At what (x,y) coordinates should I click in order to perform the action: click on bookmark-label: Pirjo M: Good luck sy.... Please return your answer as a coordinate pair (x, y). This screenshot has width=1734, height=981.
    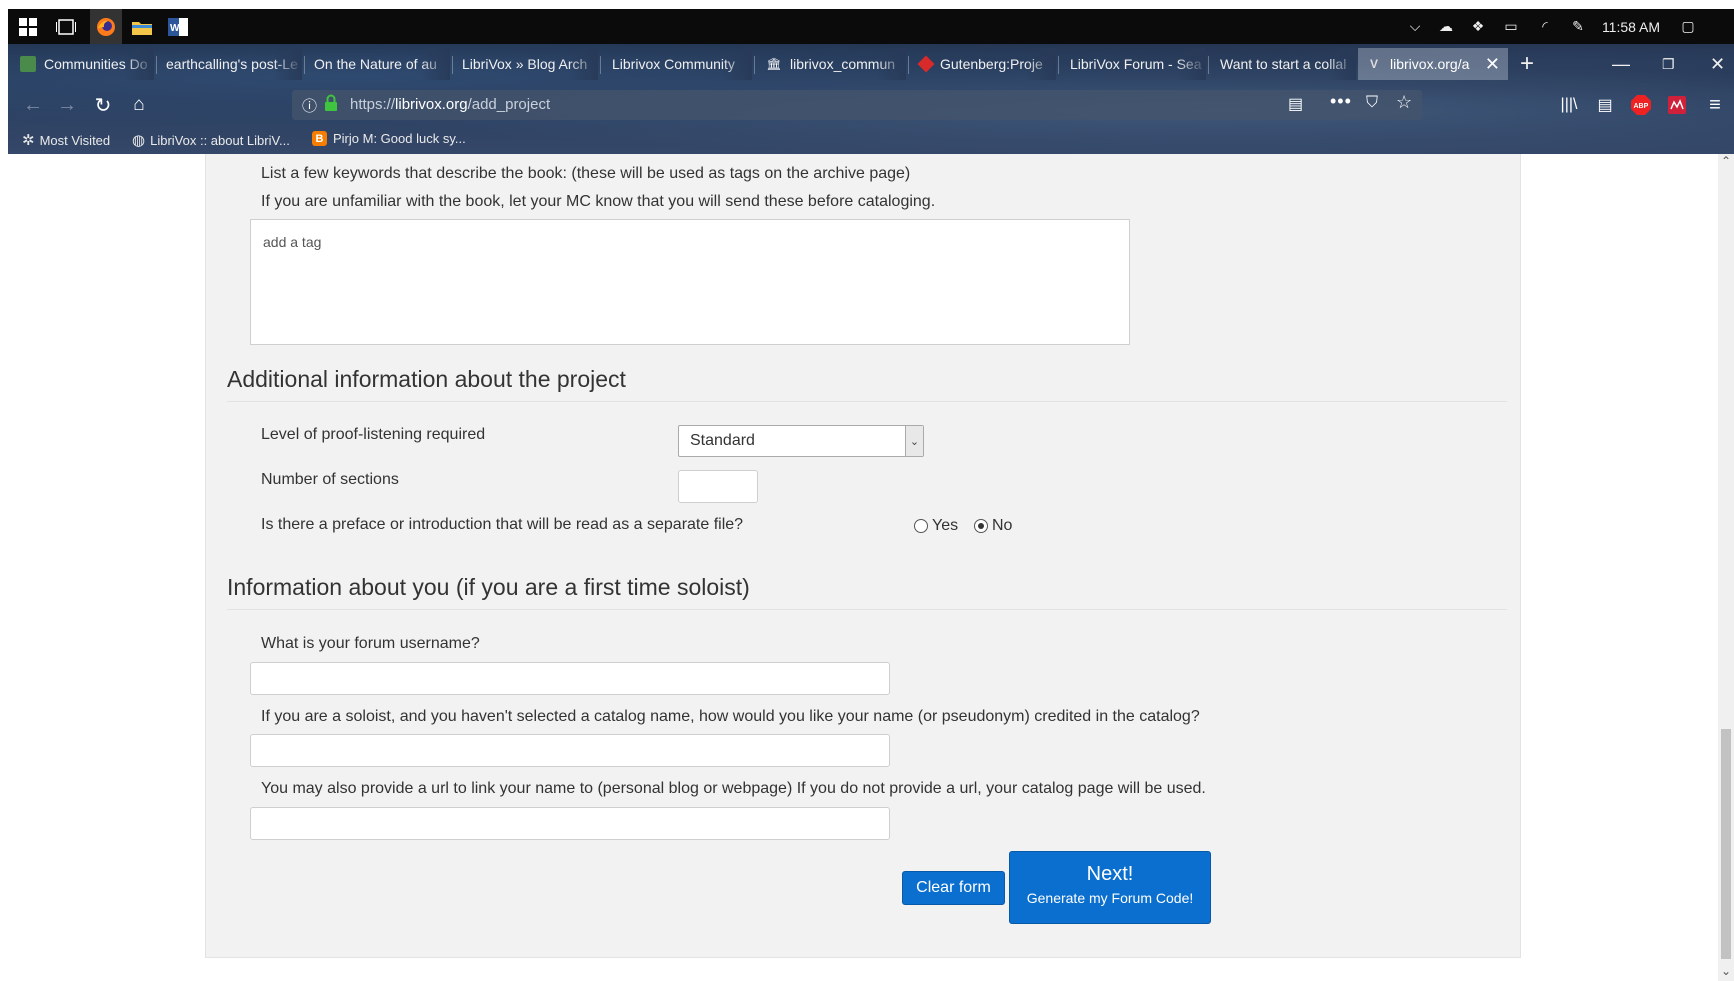
    Looking at the image, I should click on (399, 138).